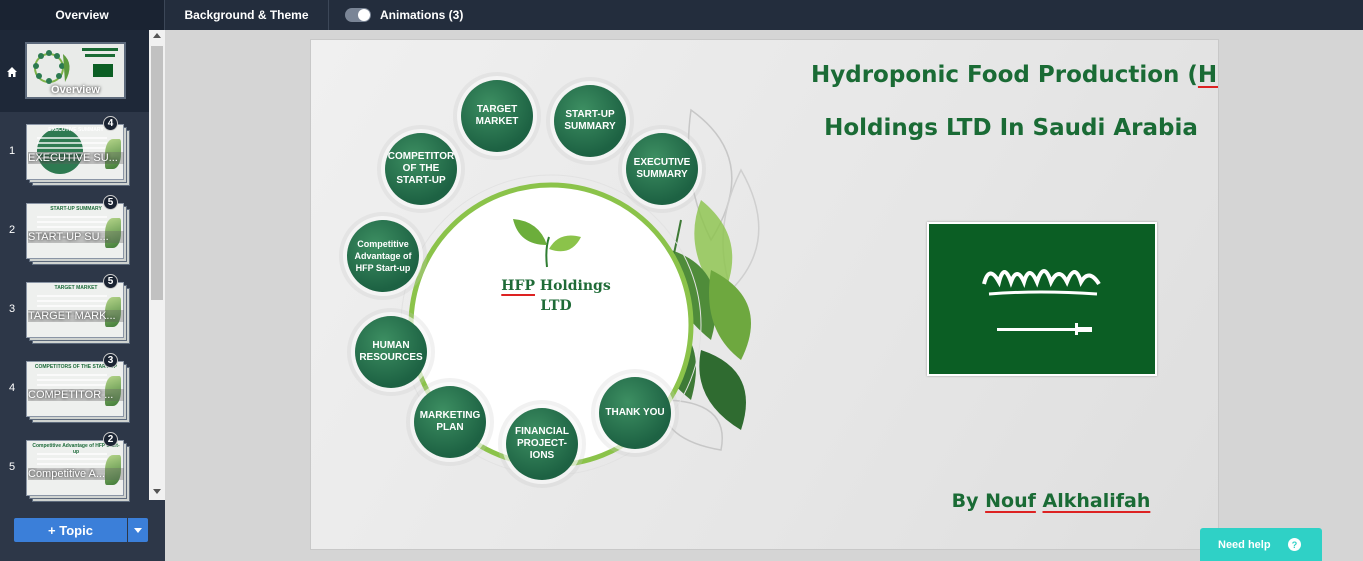 The image size is (1363, 561). I want to click on slide-title-line1: Hydroponic Food Production (HFP), so click(1014, 75).